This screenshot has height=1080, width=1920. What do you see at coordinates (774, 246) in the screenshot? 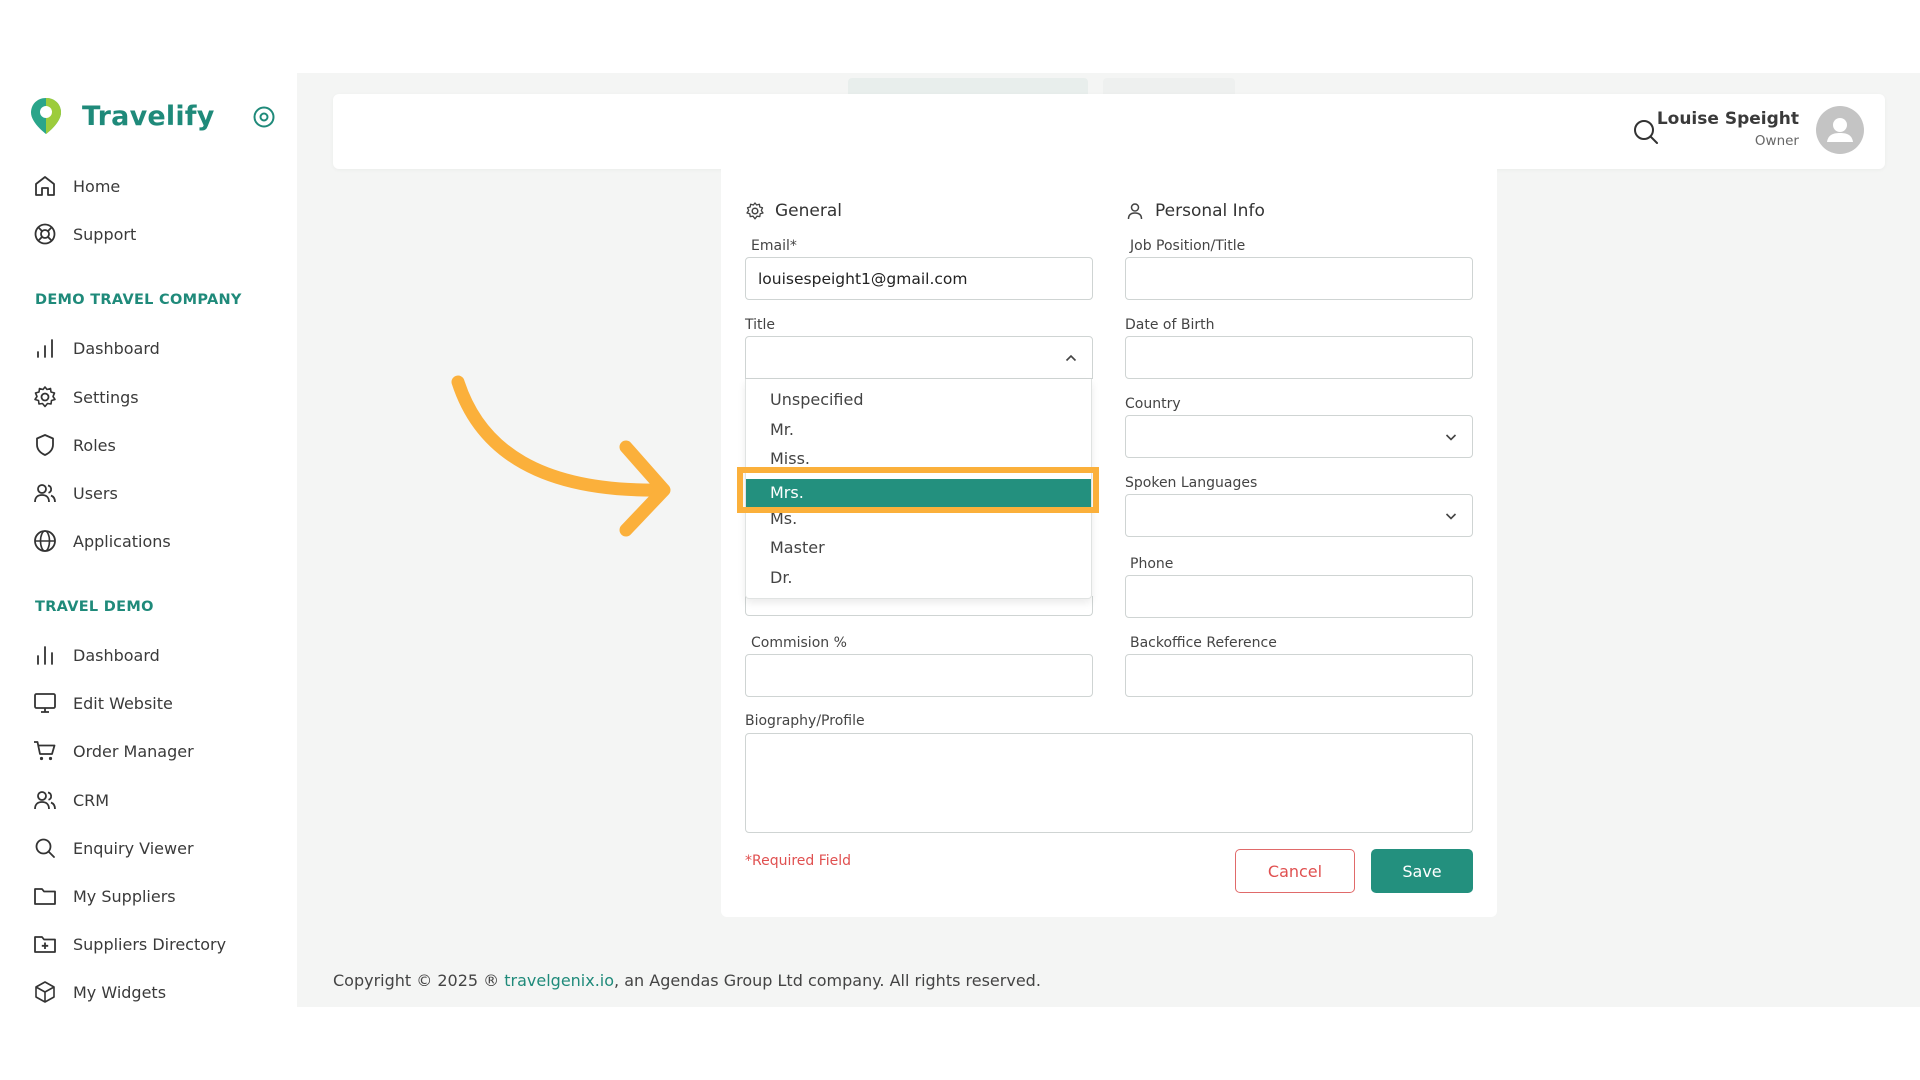
I see `email-label: Email*` at bounding box center [774, 246].